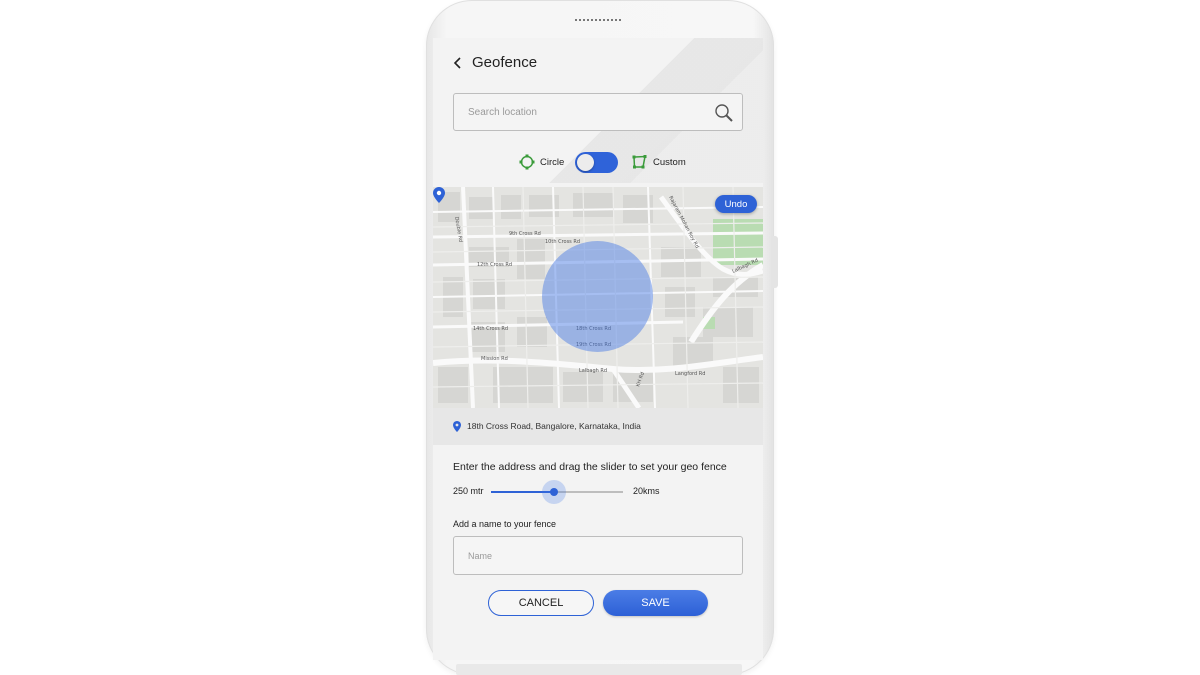 The height and width of the screenshot is (675, 1200). What do you see at coordinates (646, 491) in the screenshot?
I see `radius-max-label: 20kms` at bounding box center [646, 491].